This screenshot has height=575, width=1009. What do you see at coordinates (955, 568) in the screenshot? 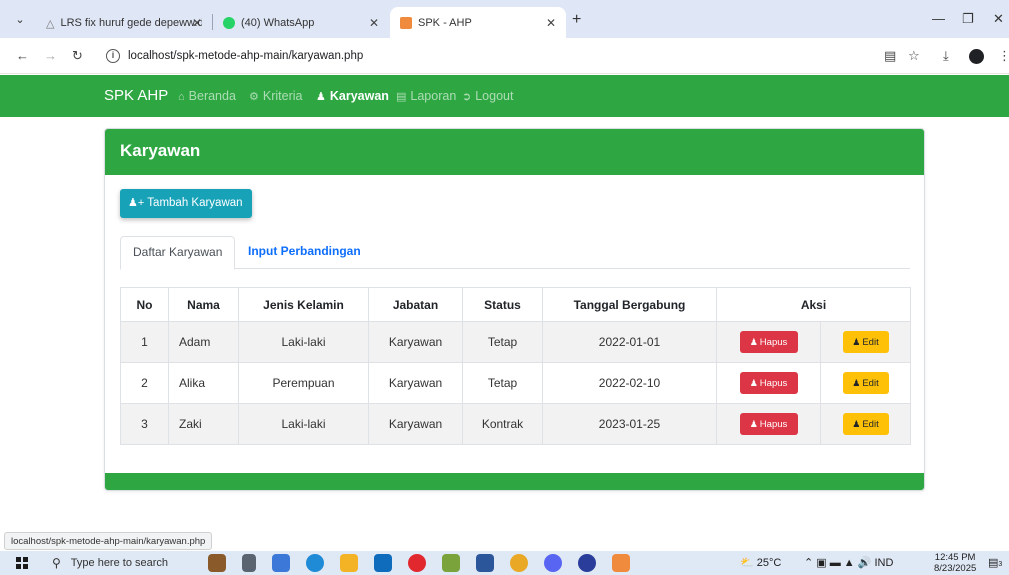
I see `clock-date: 8/23/2025` at bounding box center [955, 568].